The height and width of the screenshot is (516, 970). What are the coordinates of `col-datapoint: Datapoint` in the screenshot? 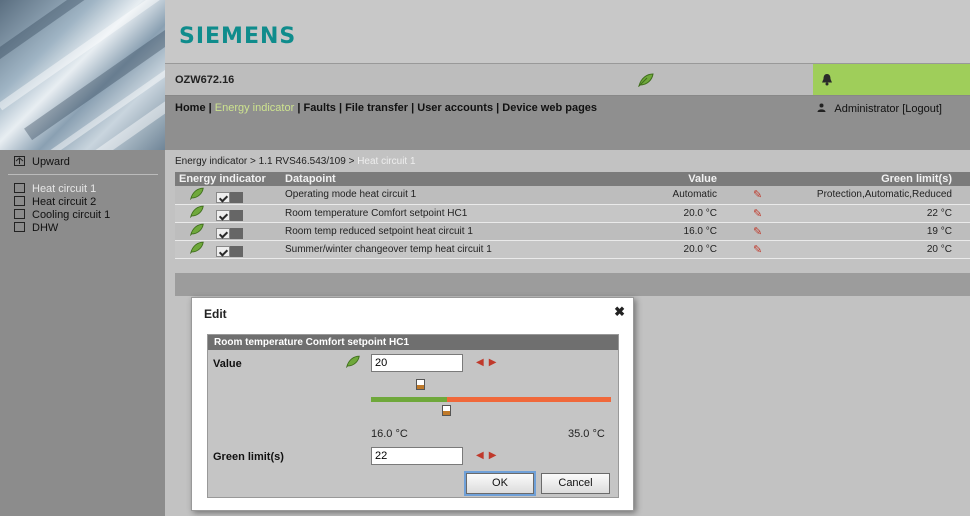 It's located at (466, 179).